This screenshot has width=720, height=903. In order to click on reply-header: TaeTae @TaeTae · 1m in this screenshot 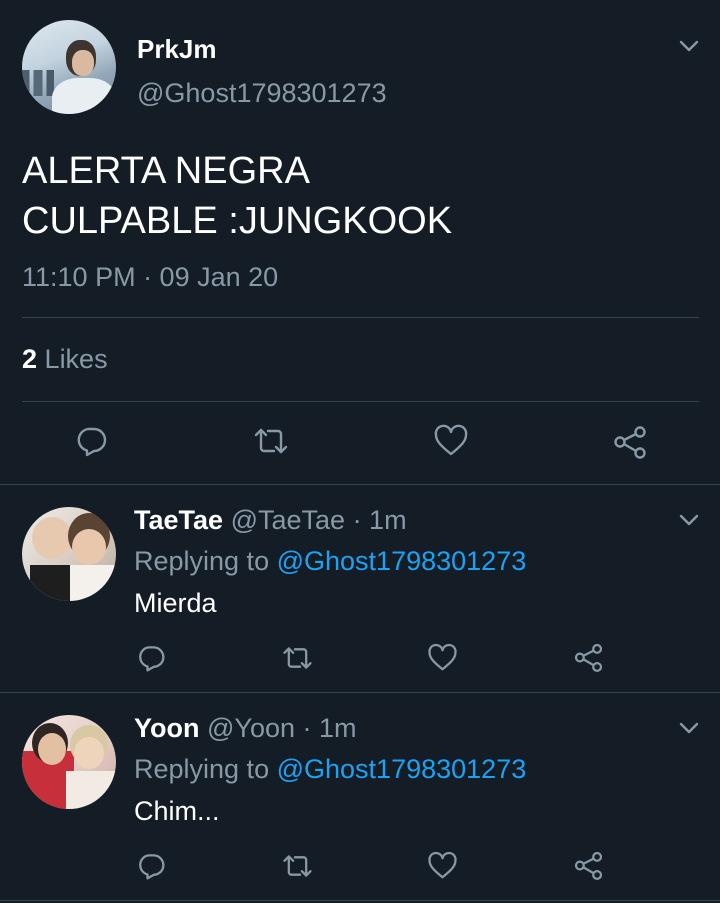, I will do `click(270, 520)`.